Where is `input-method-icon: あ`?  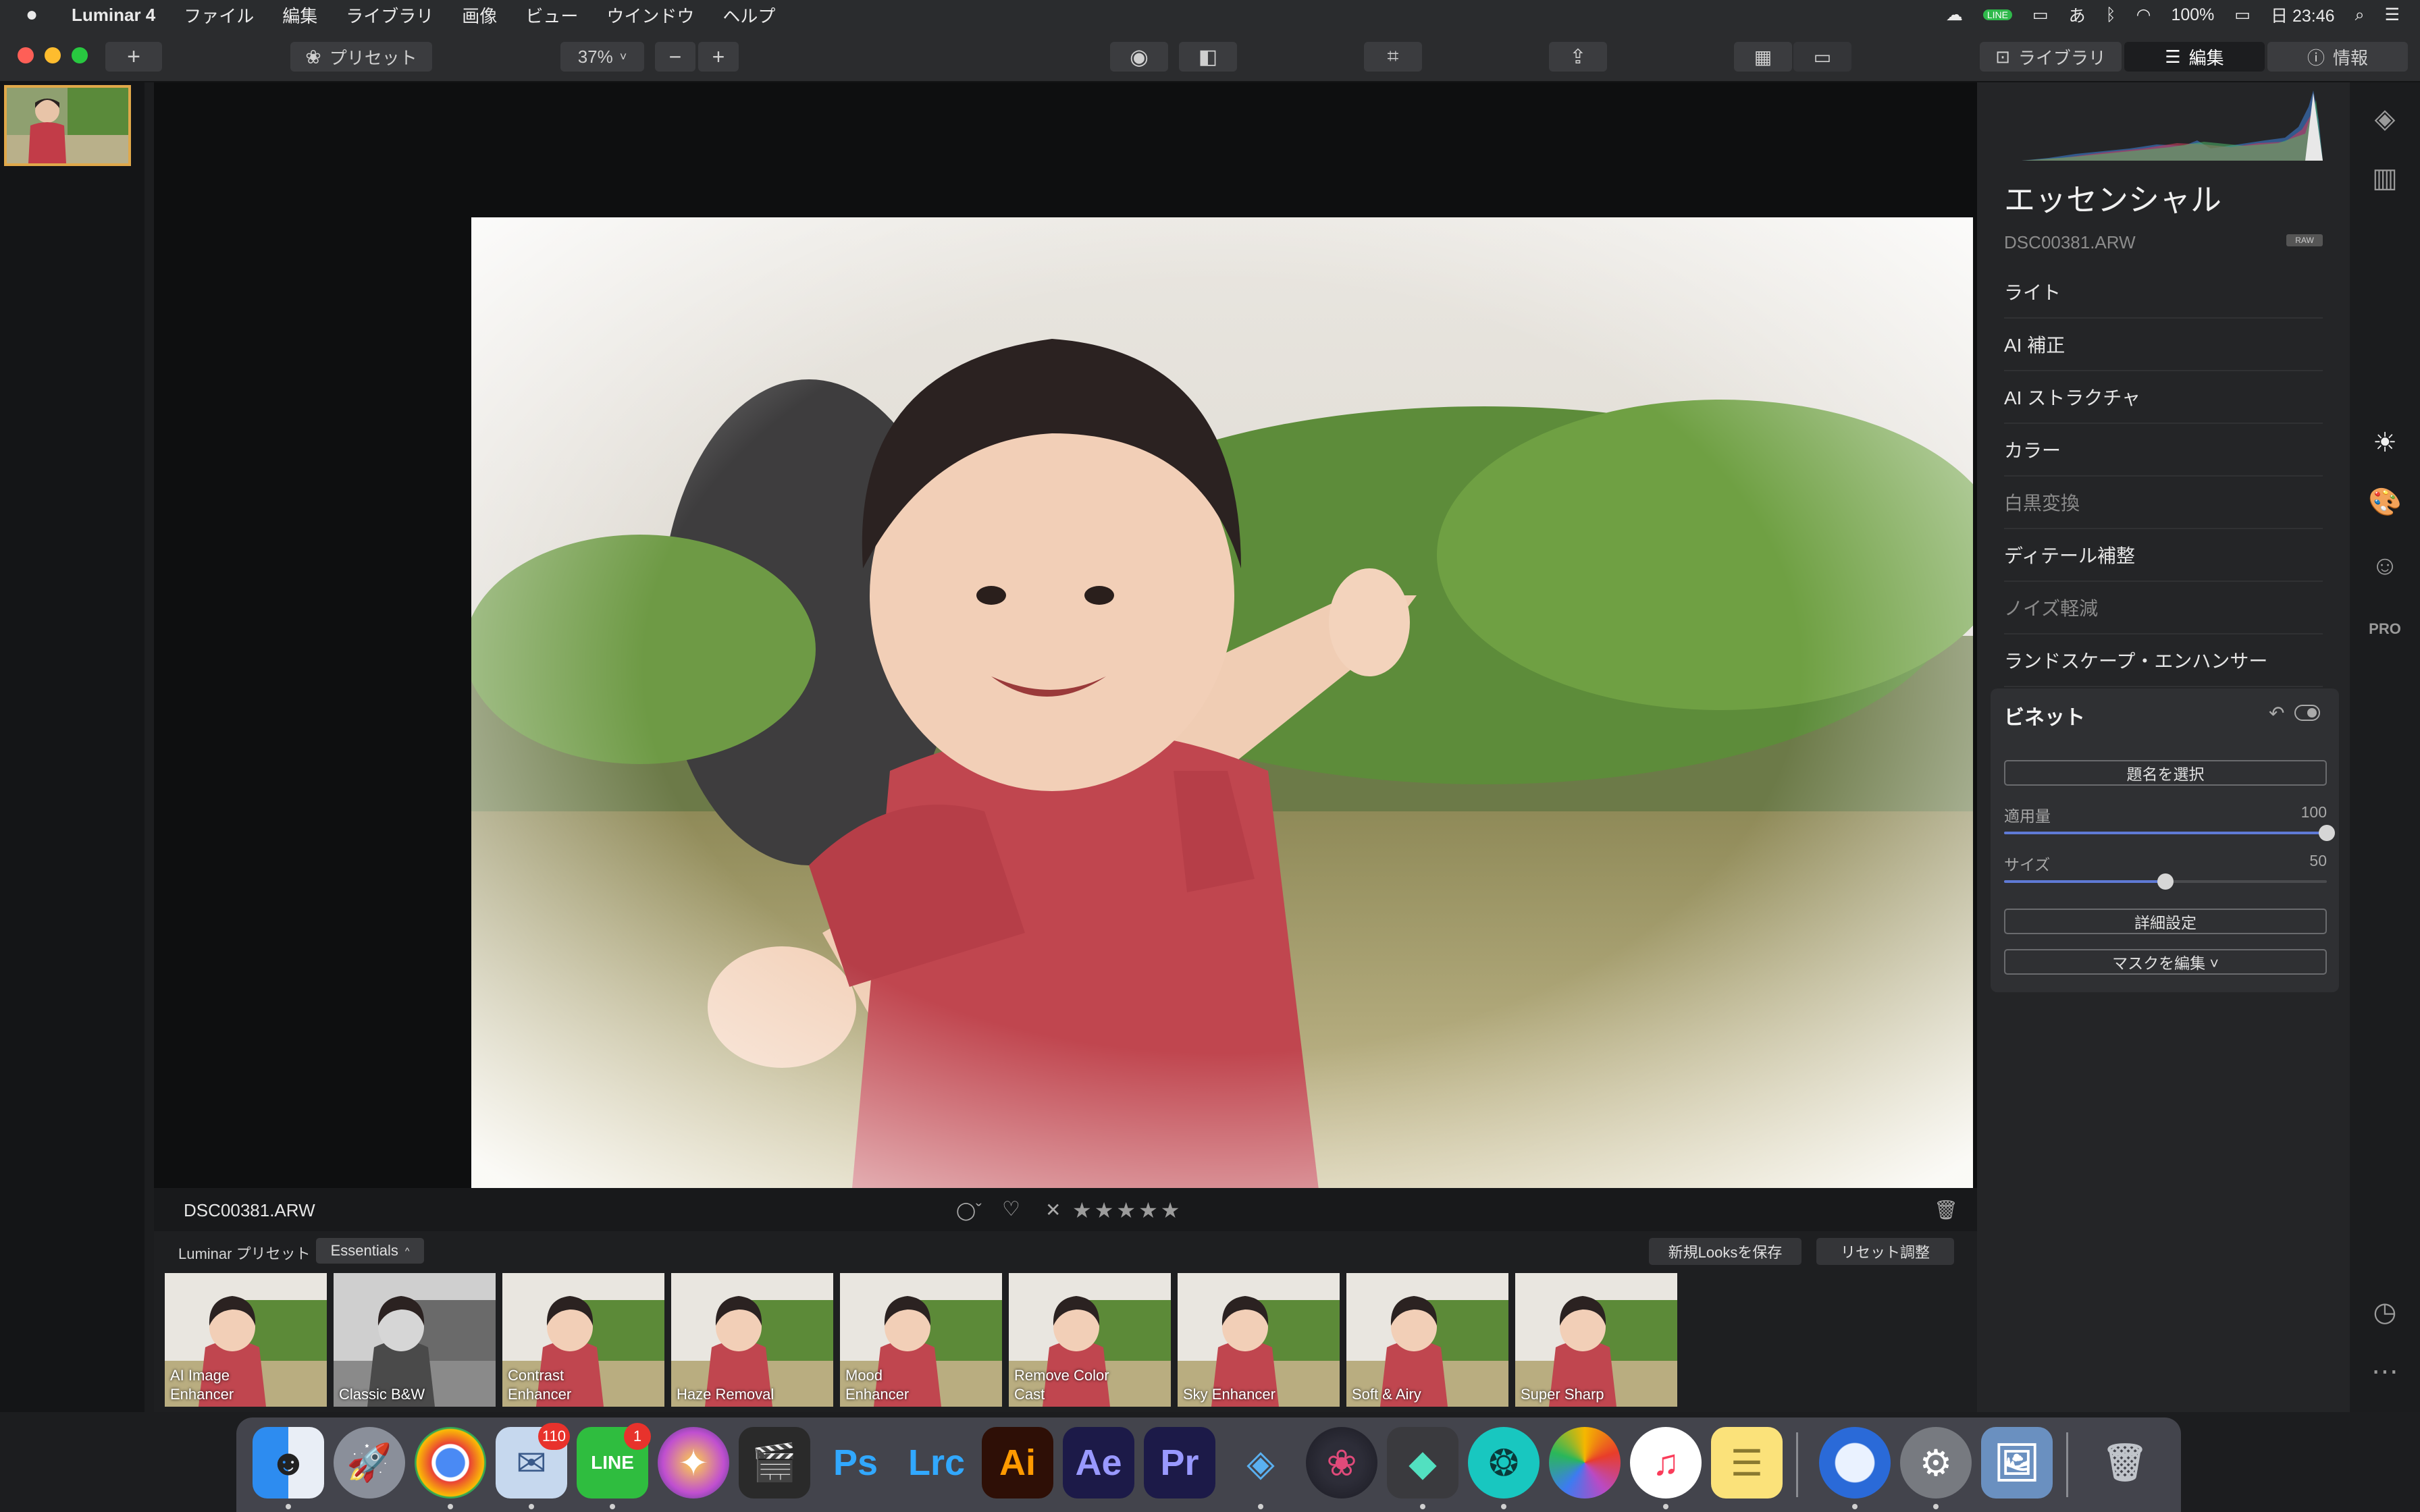
input-method-icon: あ is located at coordinates (2077, 15).